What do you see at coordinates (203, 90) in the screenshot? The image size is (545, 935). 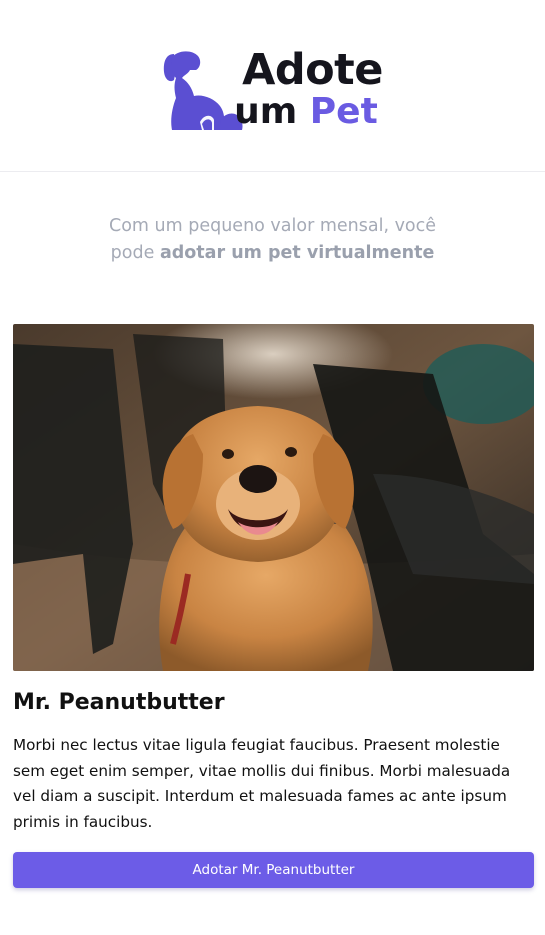 I see `dog-silhouette-icon` at bounding box center [203, 90].